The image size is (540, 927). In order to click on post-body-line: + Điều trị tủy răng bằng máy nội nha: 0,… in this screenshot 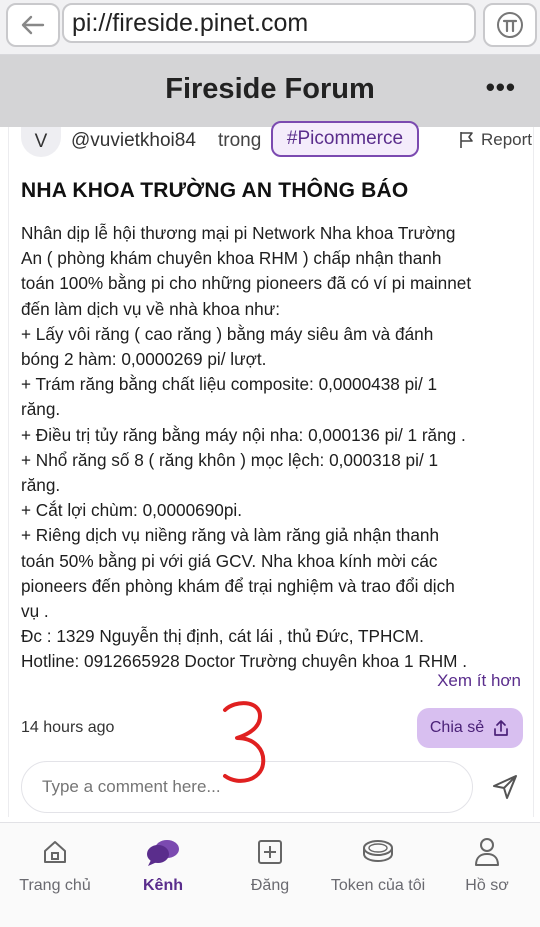, I will do `click(243, 434)`.